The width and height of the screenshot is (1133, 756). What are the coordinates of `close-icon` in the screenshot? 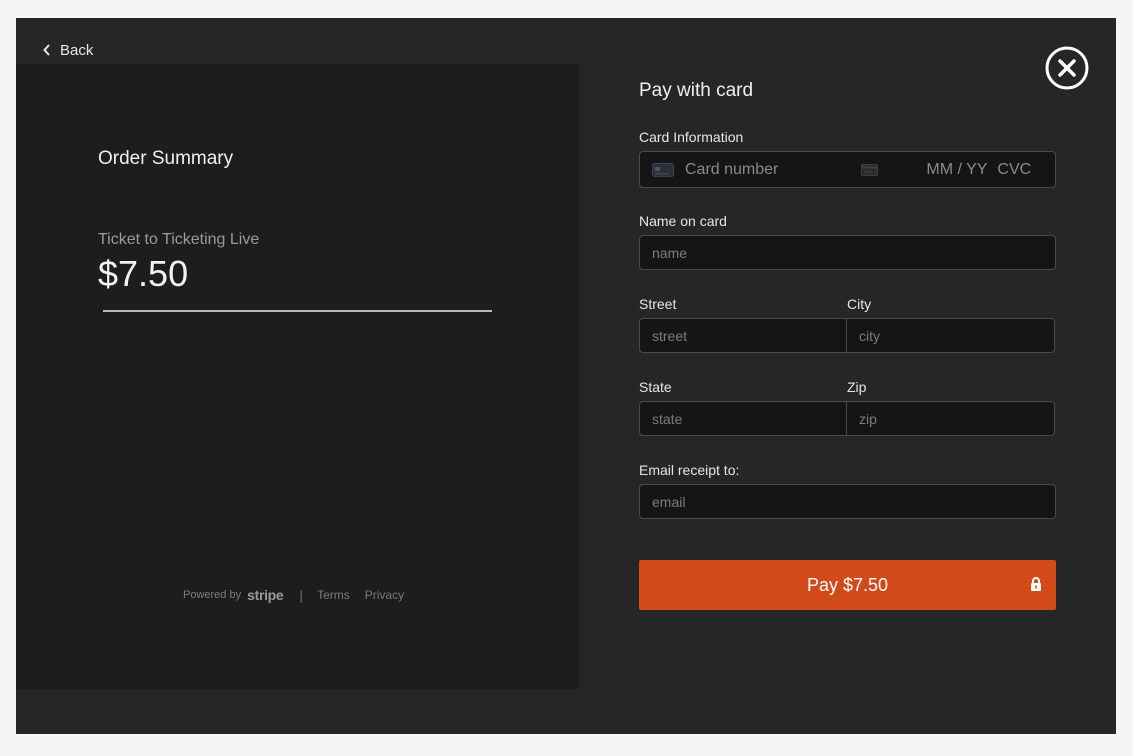 It's located at (1067, 68).